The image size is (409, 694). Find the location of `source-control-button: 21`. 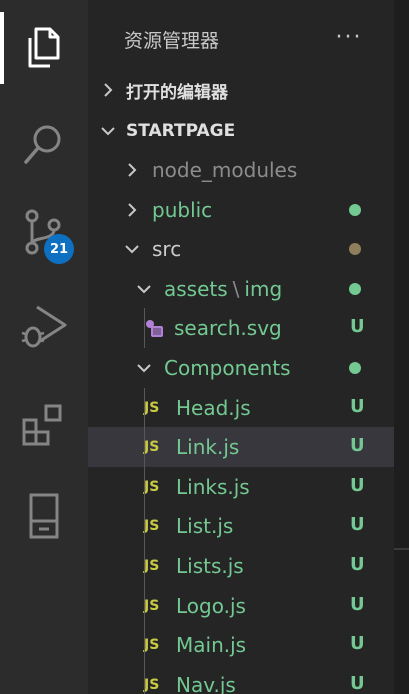

source-control-button: 21 is located at coordinates (44, 232).